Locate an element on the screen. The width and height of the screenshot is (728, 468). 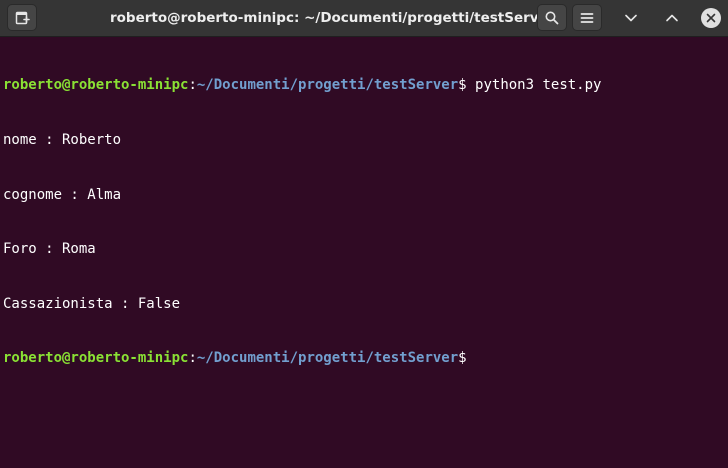
close-icon is located at coordinates (711, 18).